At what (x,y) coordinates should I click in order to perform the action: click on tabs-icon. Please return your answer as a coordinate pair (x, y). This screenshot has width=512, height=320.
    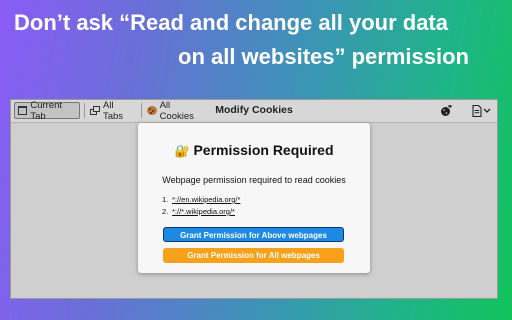
    Looking at the image, I should click on (95, 110).